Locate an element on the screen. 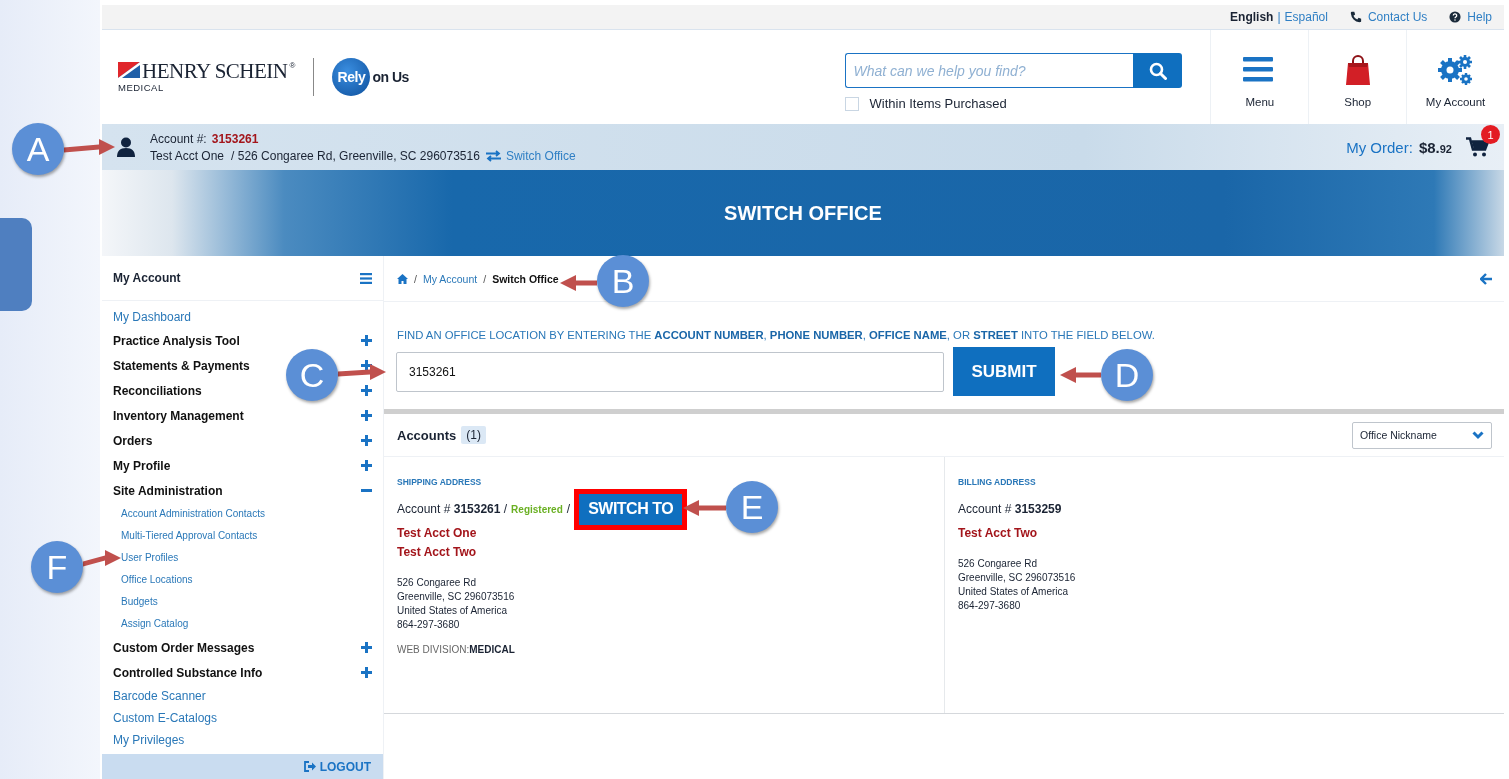 The height and width of the screenshot is (779, 1509). help-icon is located at coordinates (1455, 17).